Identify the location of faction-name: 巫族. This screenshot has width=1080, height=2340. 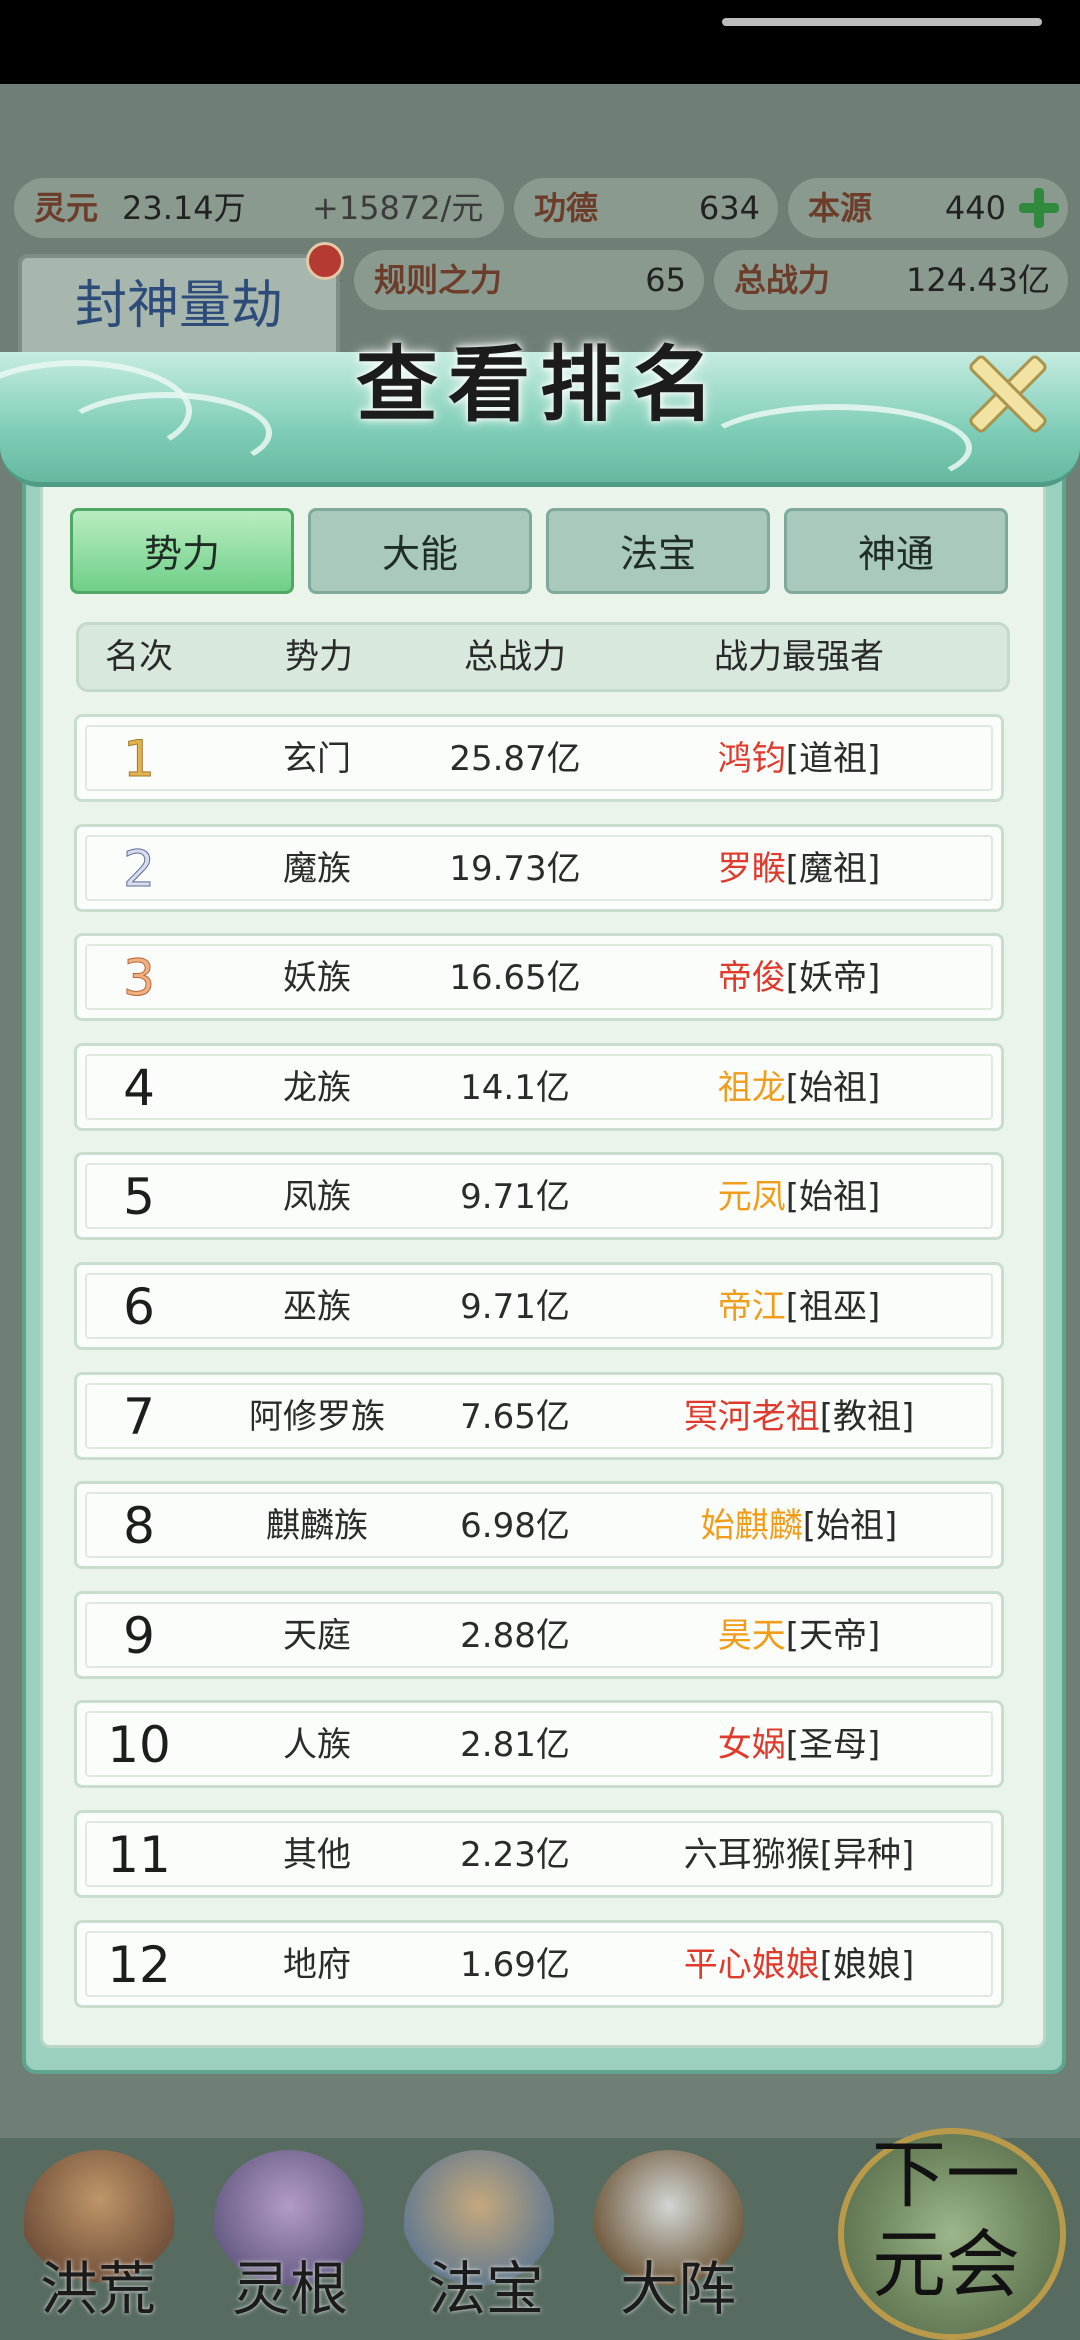
(317, 1307).